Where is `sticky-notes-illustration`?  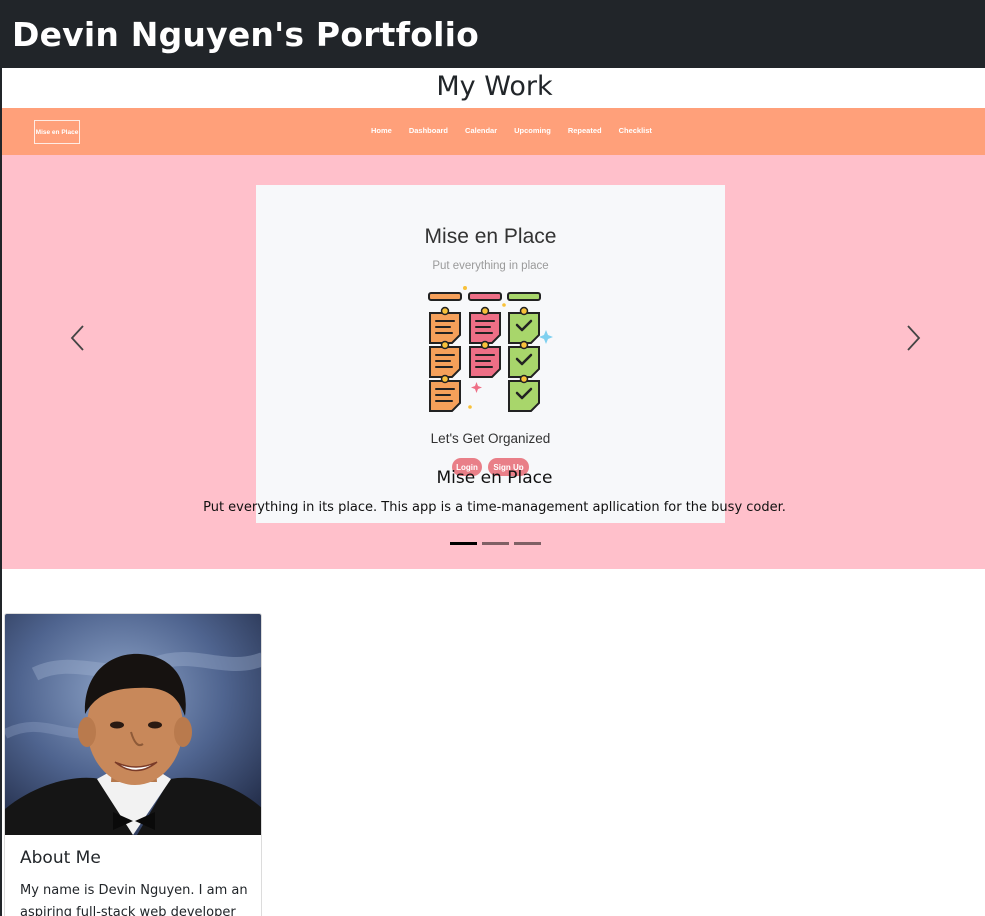 sticky-notes-illustration is located at coordinates (490, 349).